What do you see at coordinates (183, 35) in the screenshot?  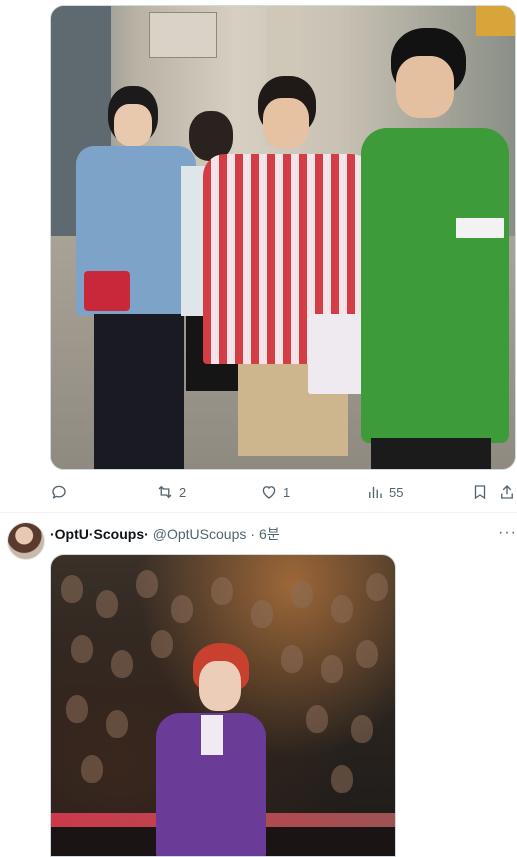 I see `building-sign` at bounding box center [183, 35].